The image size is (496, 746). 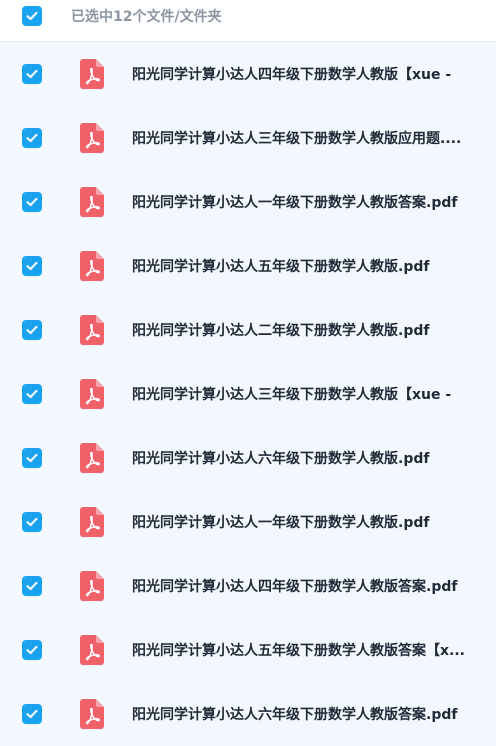 I want to click on file-name: 阳光同学计算小达人二年级下册数学人教版.pdf, so click(x=281, y=331).